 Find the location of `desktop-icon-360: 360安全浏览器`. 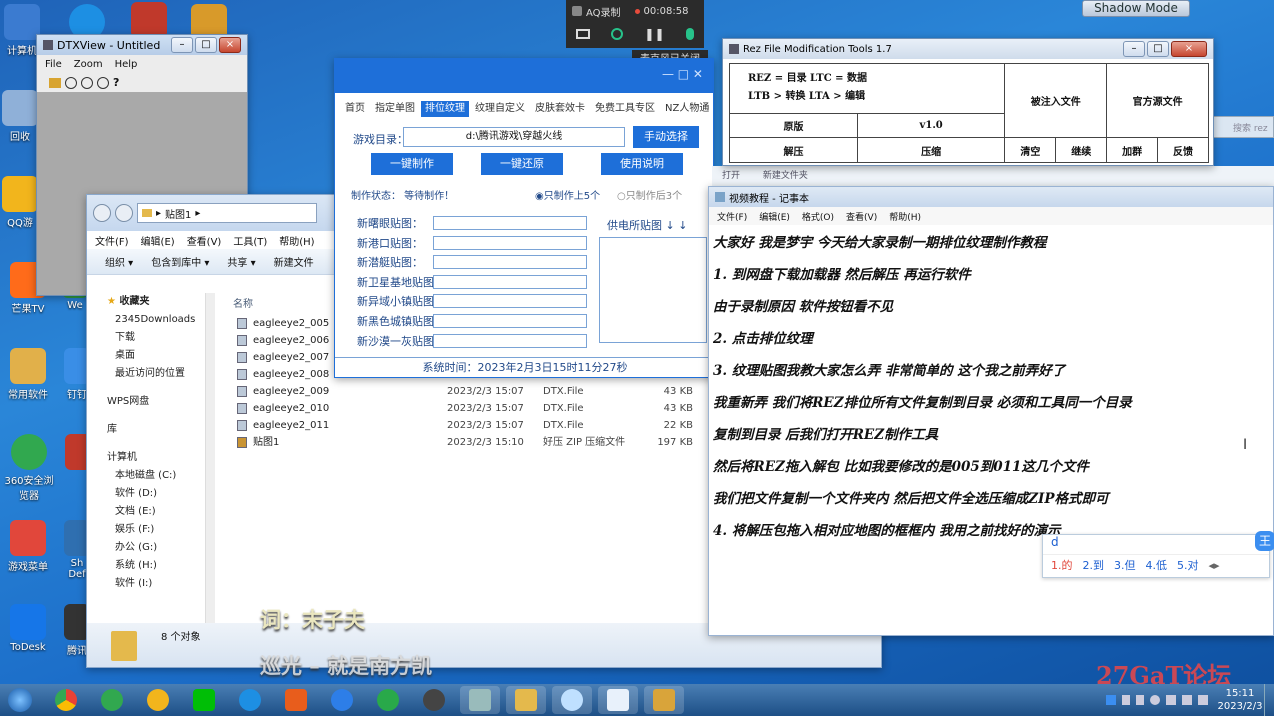

desktop-icon-360: 360安全浏览器 is located at coordinates (29, 468).